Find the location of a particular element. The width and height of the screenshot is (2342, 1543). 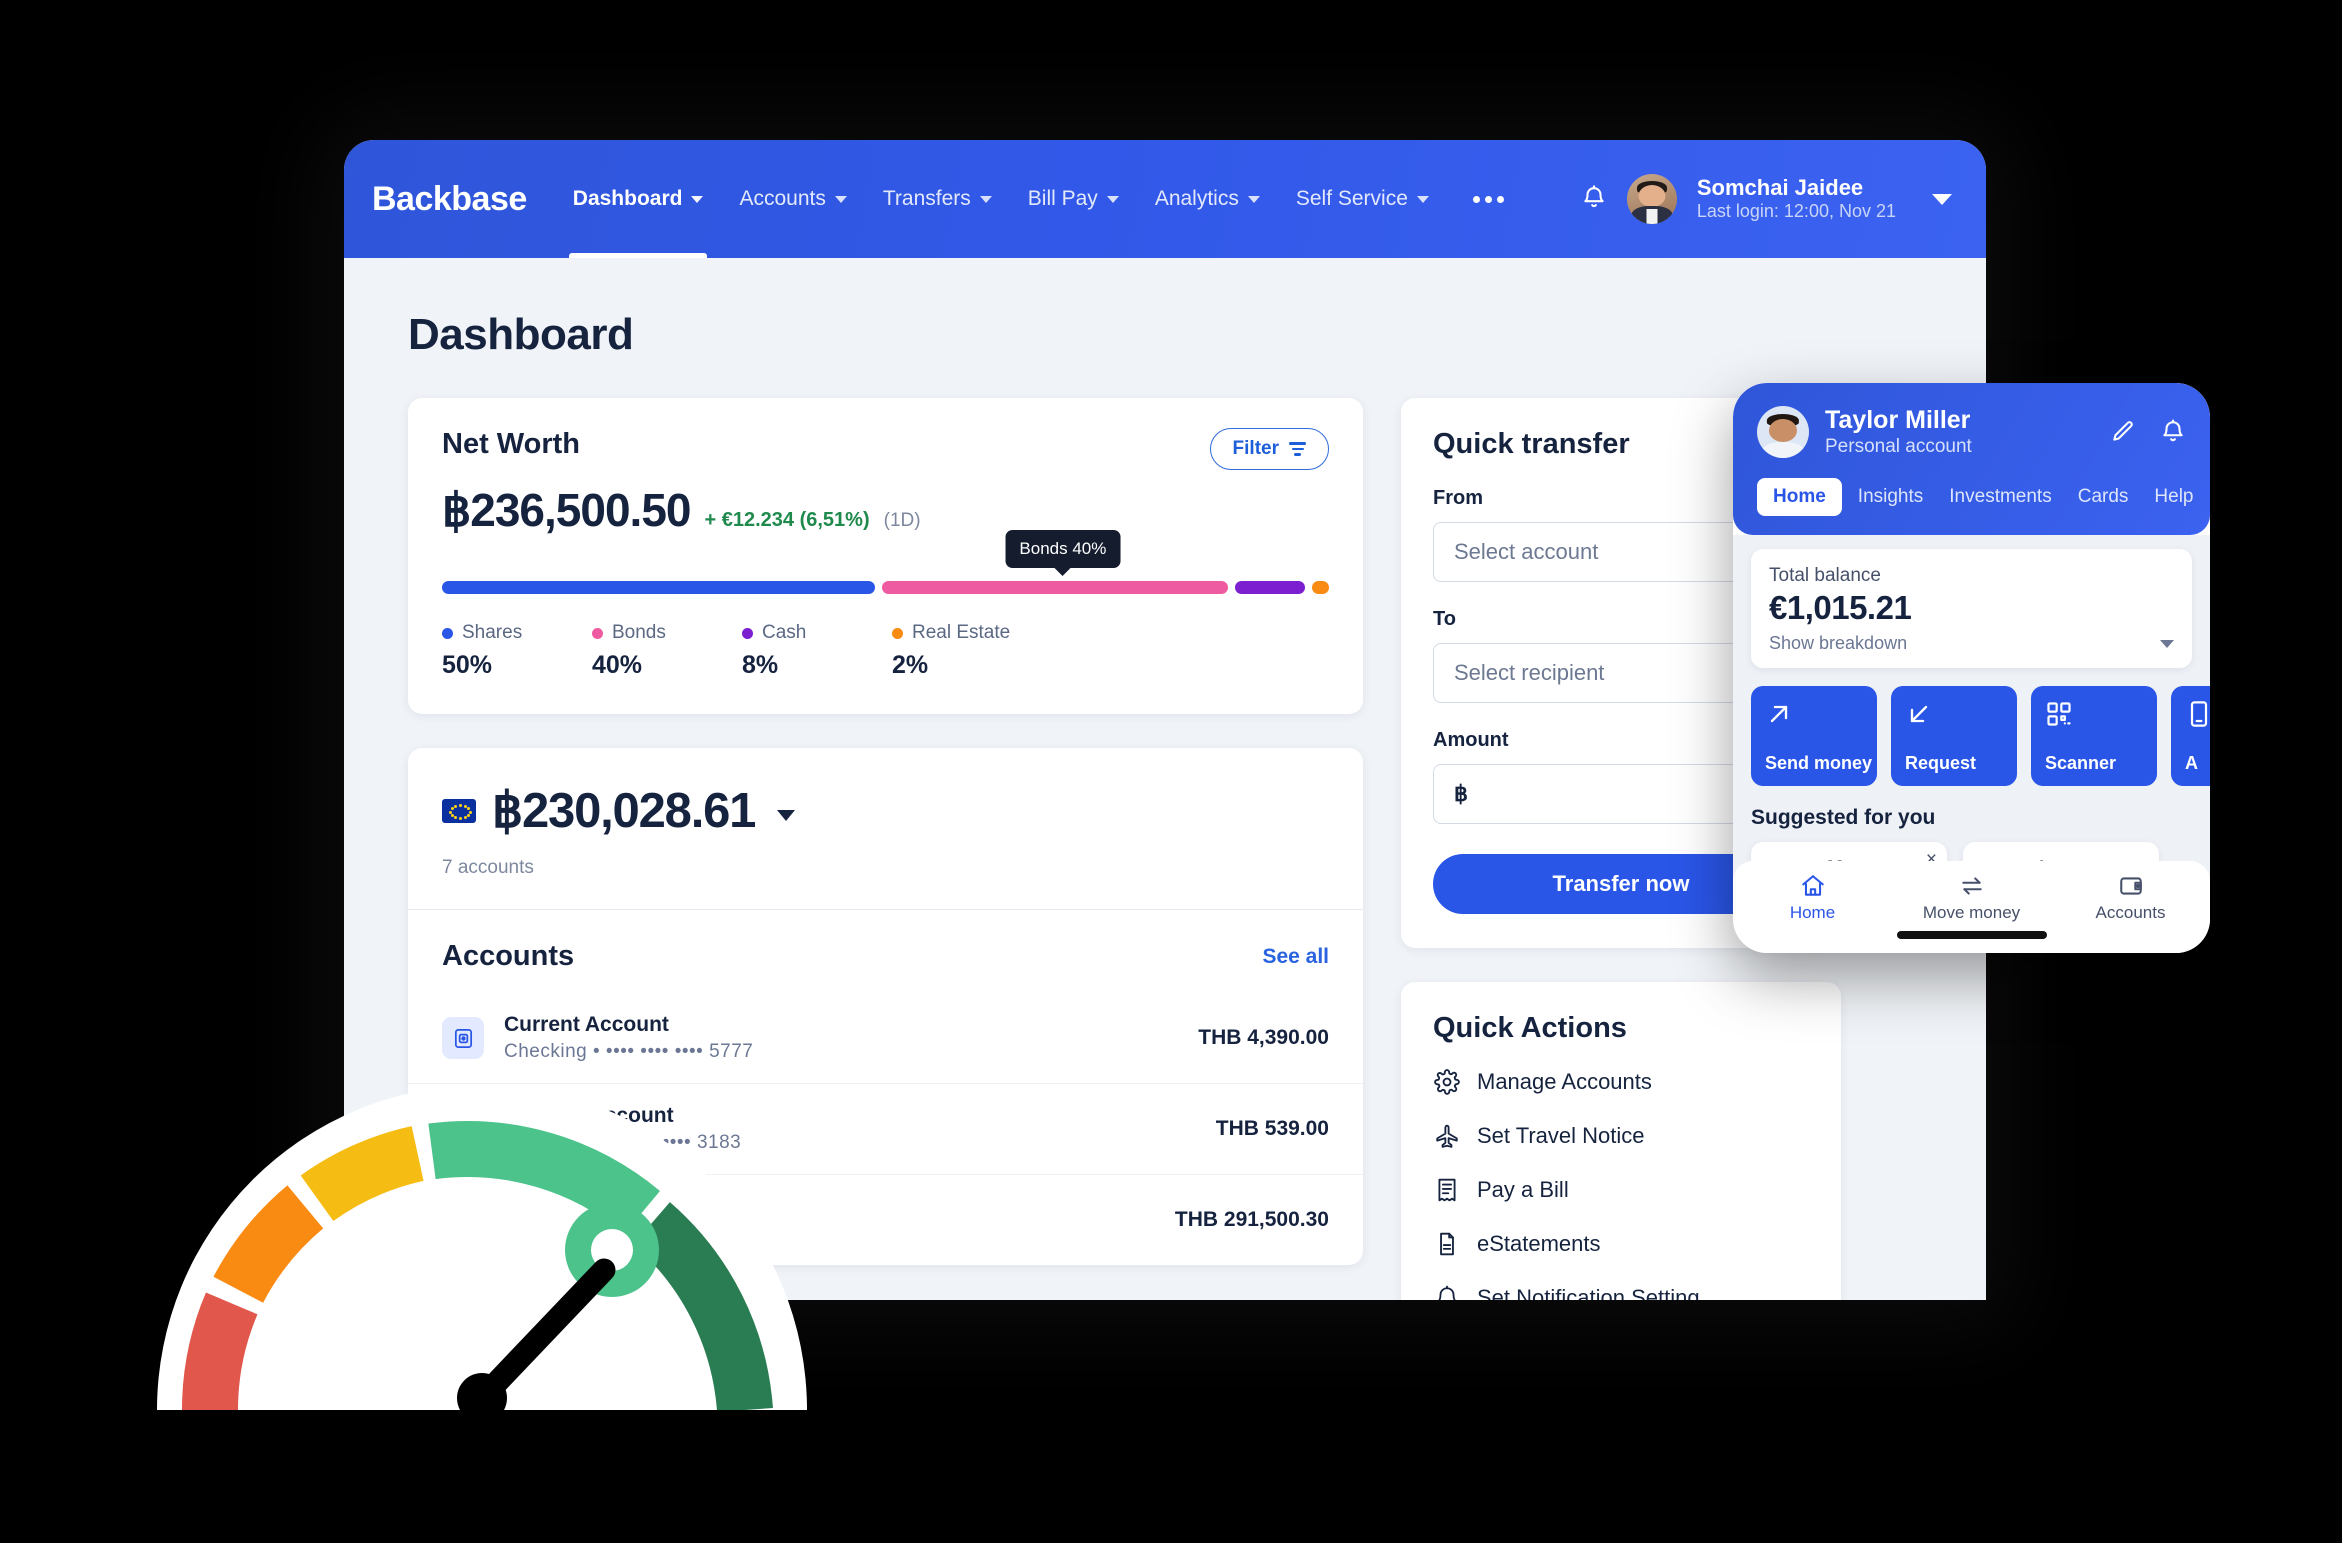

bell-icon is located at coordinates (1447, 1292).